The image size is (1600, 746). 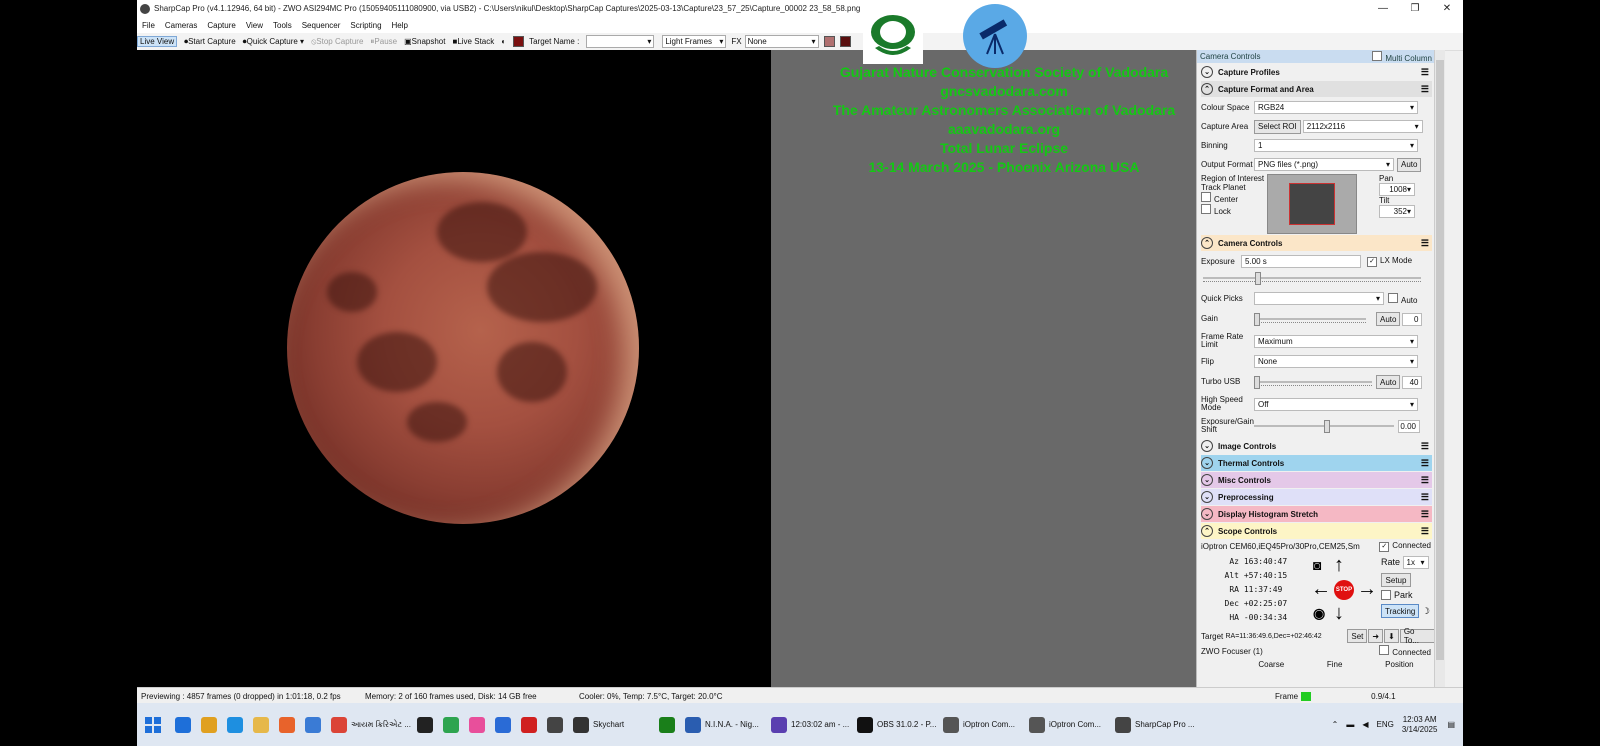 I want to click on high-speed-select: Off ▾, so click(x=1336, y=404).